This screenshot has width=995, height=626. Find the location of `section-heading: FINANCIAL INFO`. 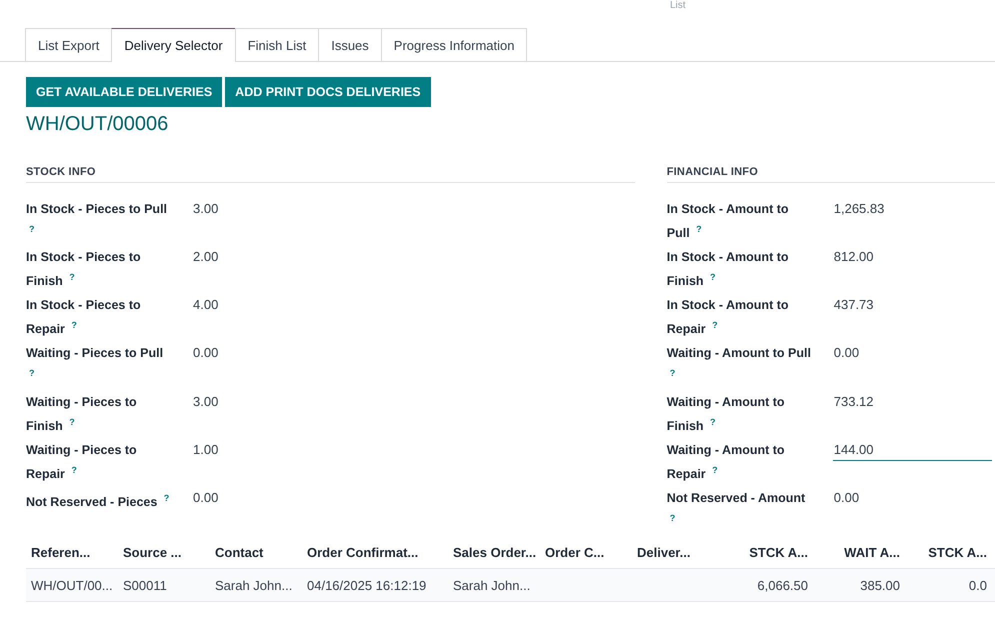

section-heading: FINANCIAL INFO is located at coordinates (830, 174).